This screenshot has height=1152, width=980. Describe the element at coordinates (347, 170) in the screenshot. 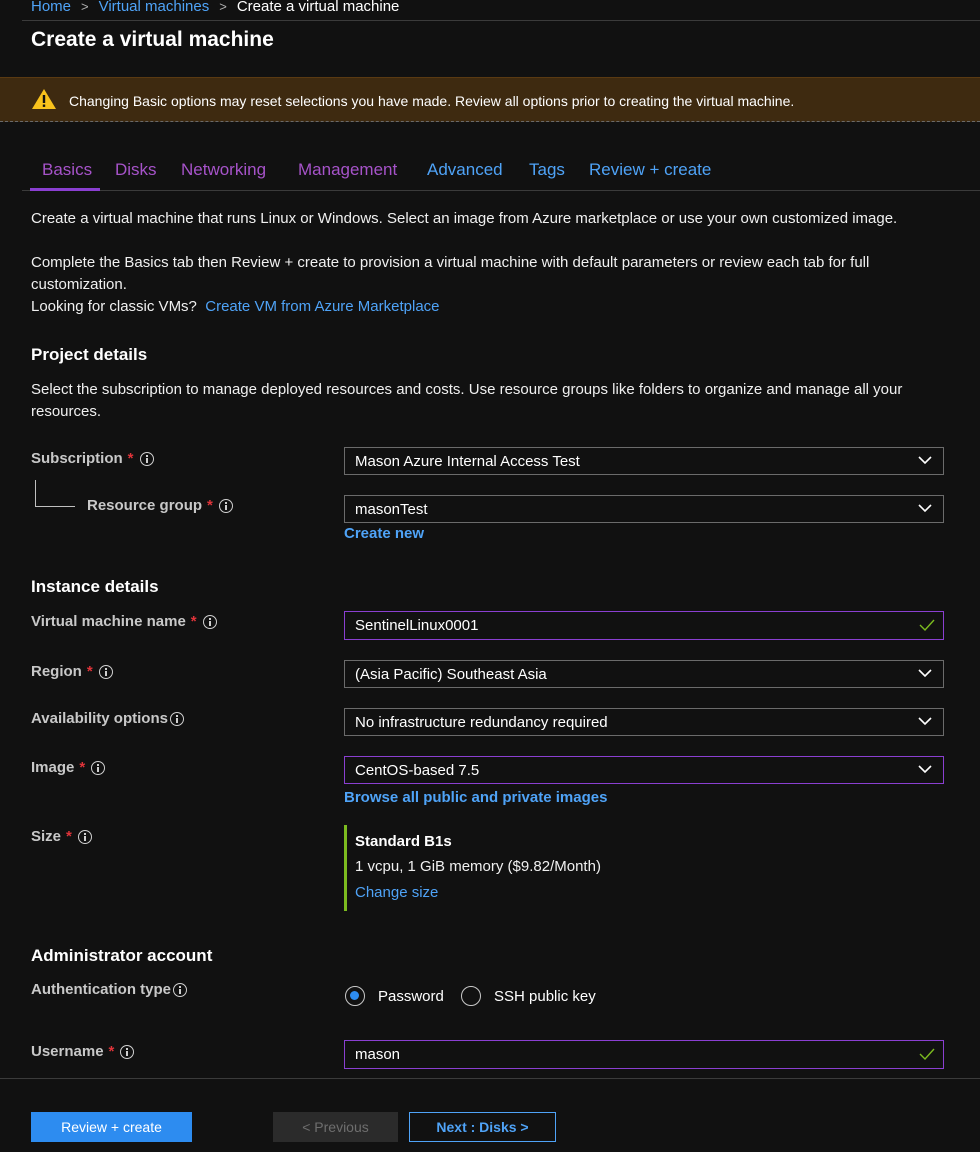

I see `tab-management: Management` at that location.